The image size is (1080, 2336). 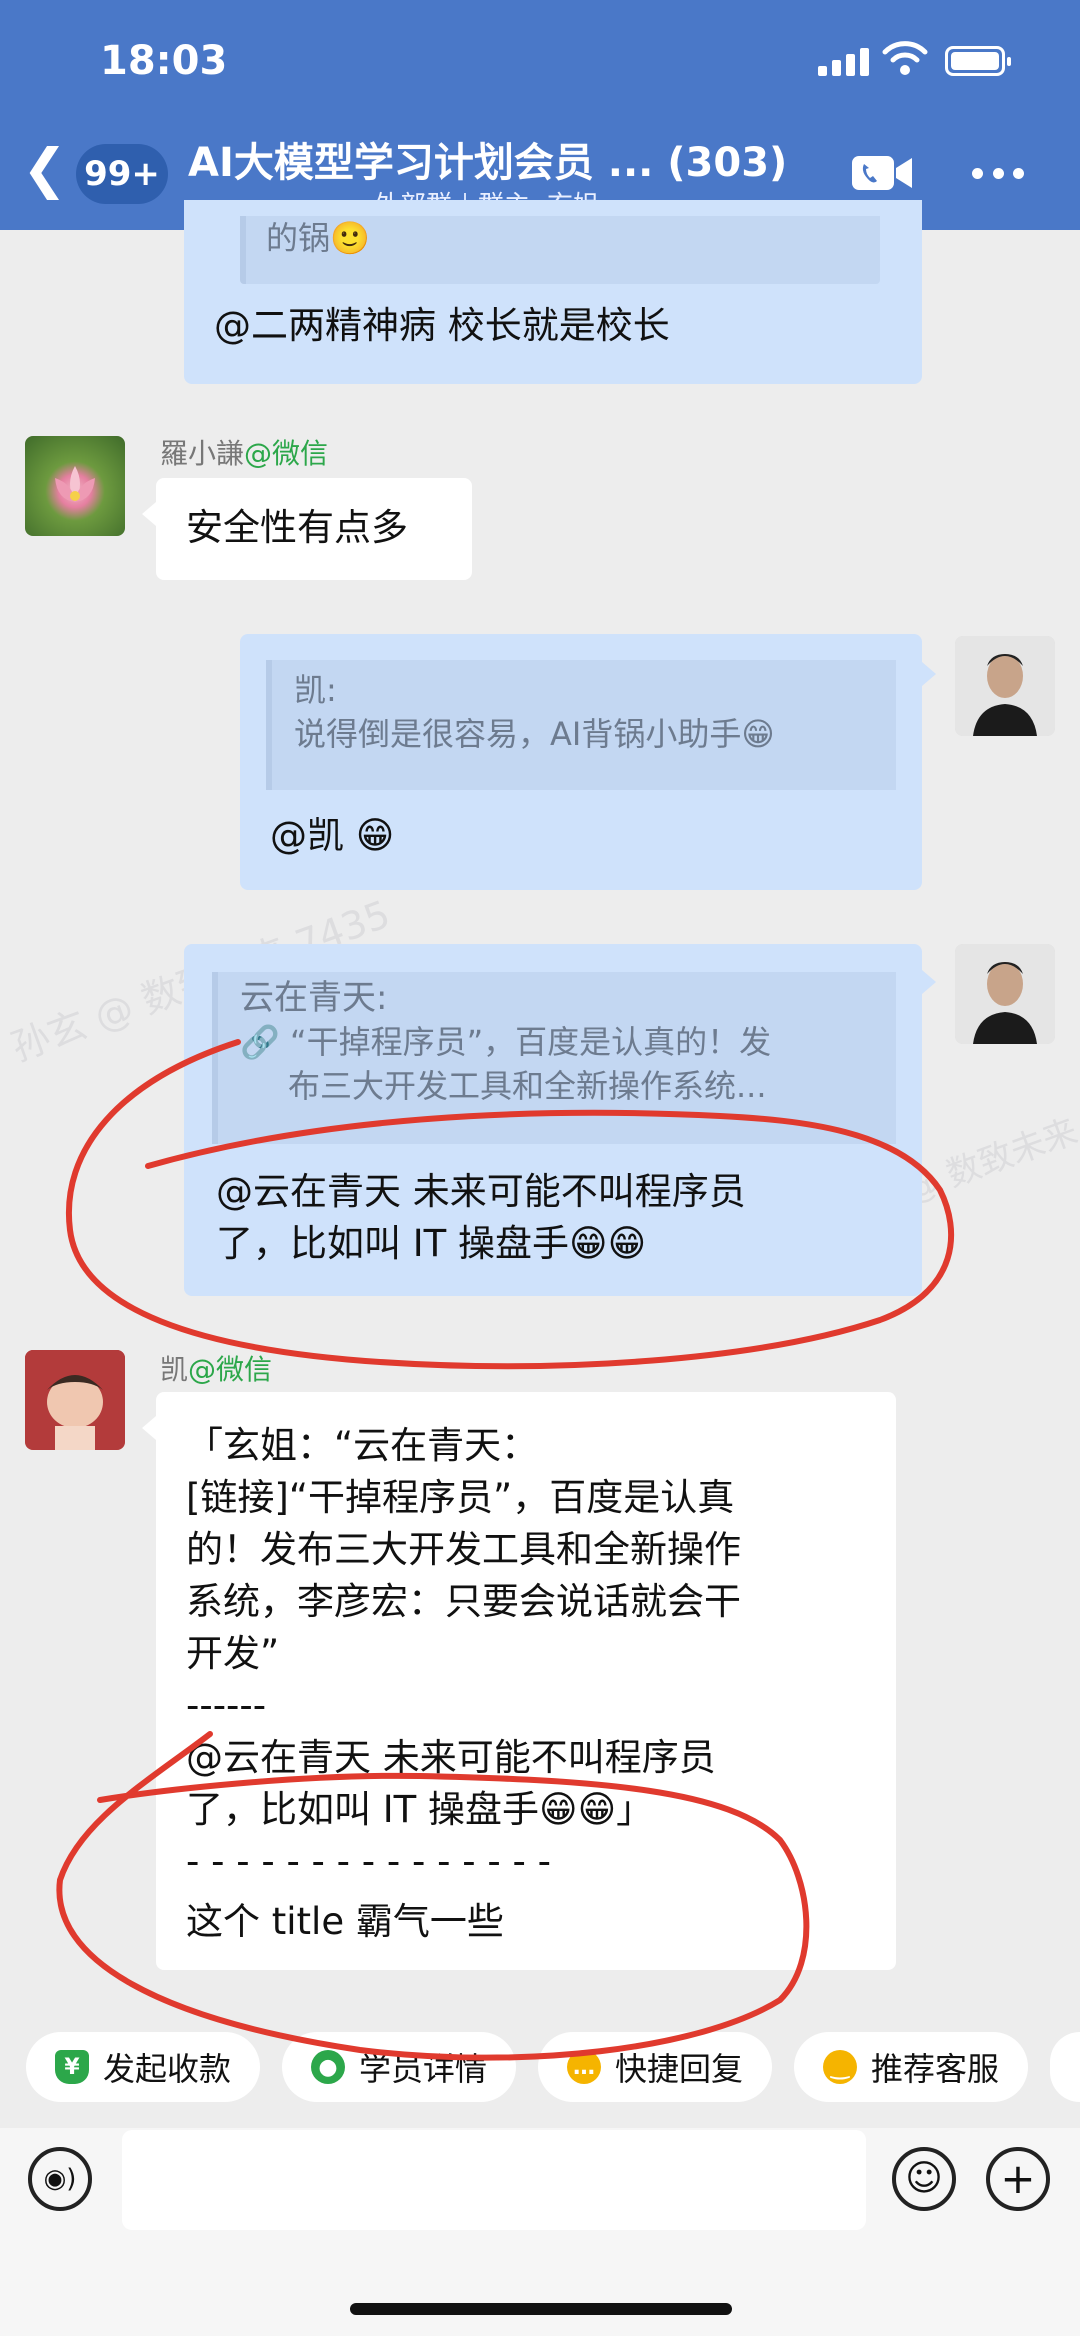 What do you see at coordinates (420, 1809) in the screenshot?
I see `message-line: 了，比如叫 IT 操盘手😁😁」` at bounding box center [420, 1809].